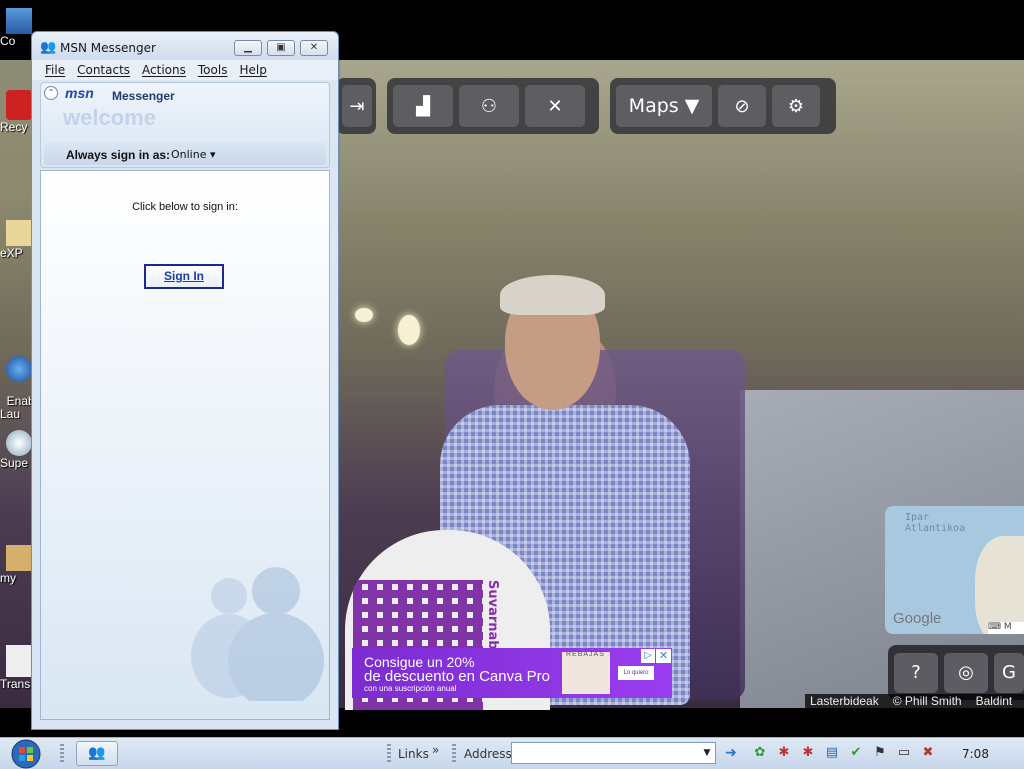 Image resolution: width=1024 pixels, height=769 pixels. What do you see at coordinates (636, 673) in the screenshot?
I see `ad-cta-button: Lo quiero` at bounding box center [636, 673].